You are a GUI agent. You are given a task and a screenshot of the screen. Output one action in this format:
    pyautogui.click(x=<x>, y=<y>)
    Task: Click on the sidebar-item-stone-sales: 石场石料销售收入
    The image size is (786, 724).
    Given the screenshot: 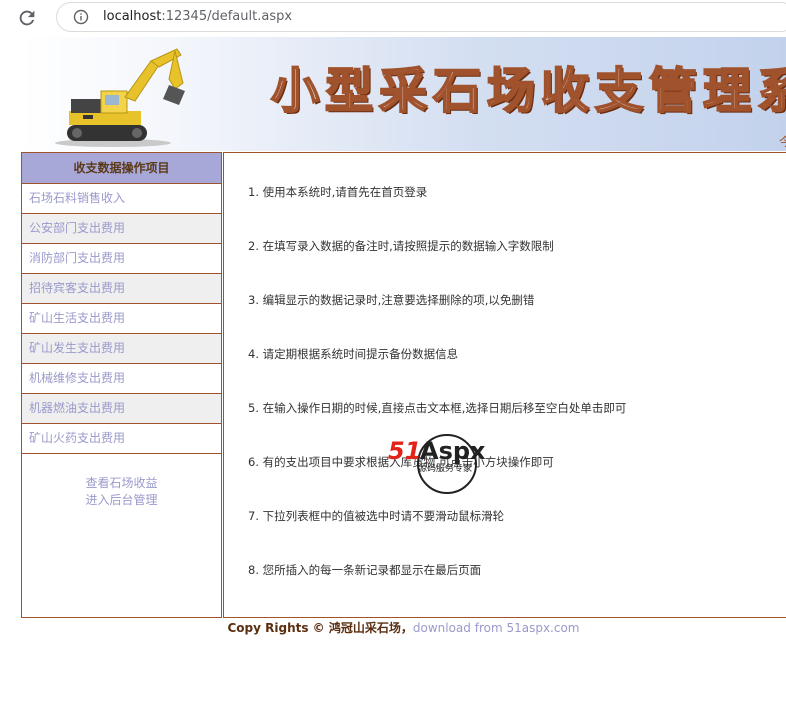 What is the action you would take?
    pyautogui.click(x=121, y=199)
    